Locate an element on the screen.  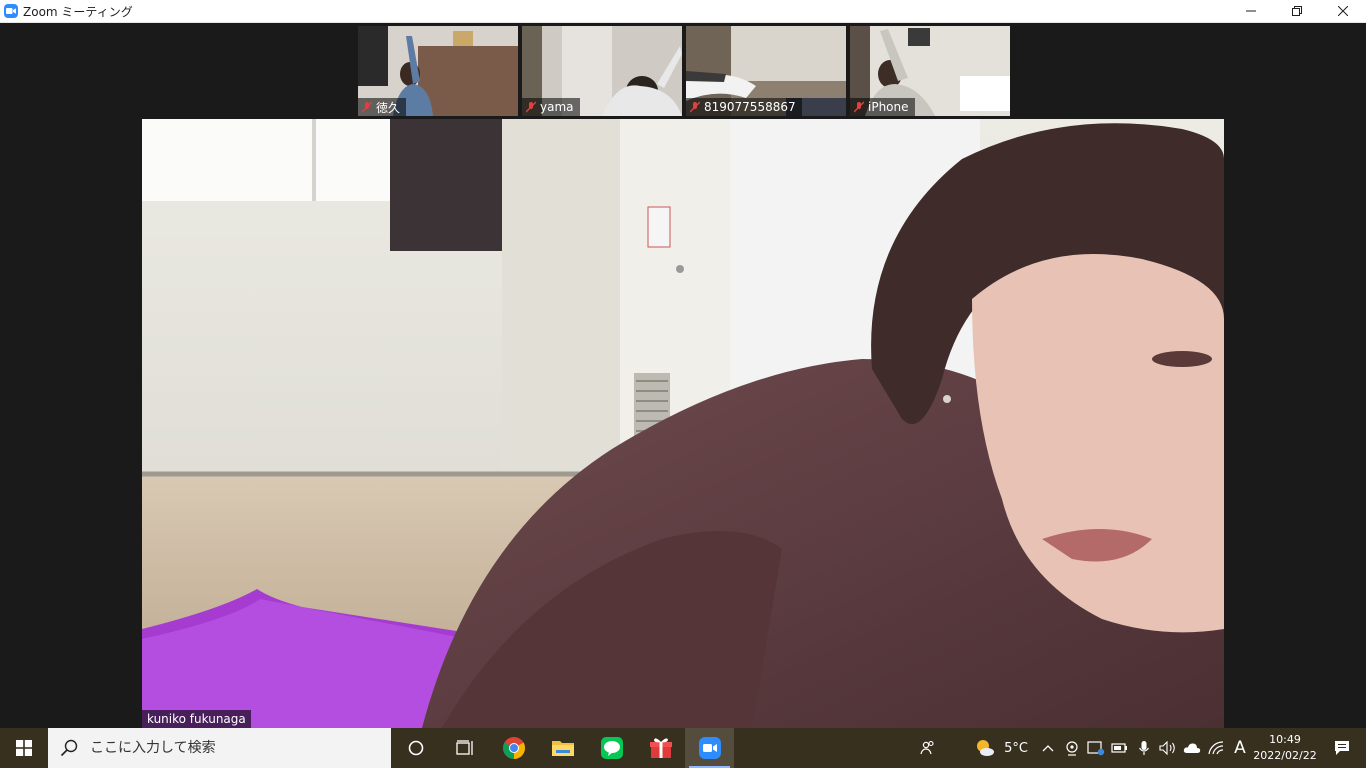
start-button is located at coordinates (24, 748).